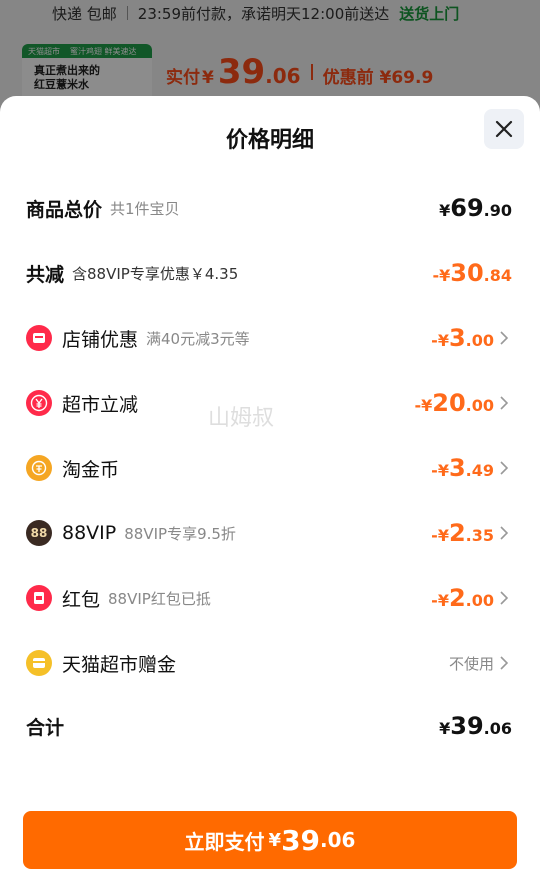 The height and width of the screenshot is (891, 540). What do you see at coordinates (39, 663) in the screenshot?
I see `gift-card-icon` at bounding box center [39, 663].